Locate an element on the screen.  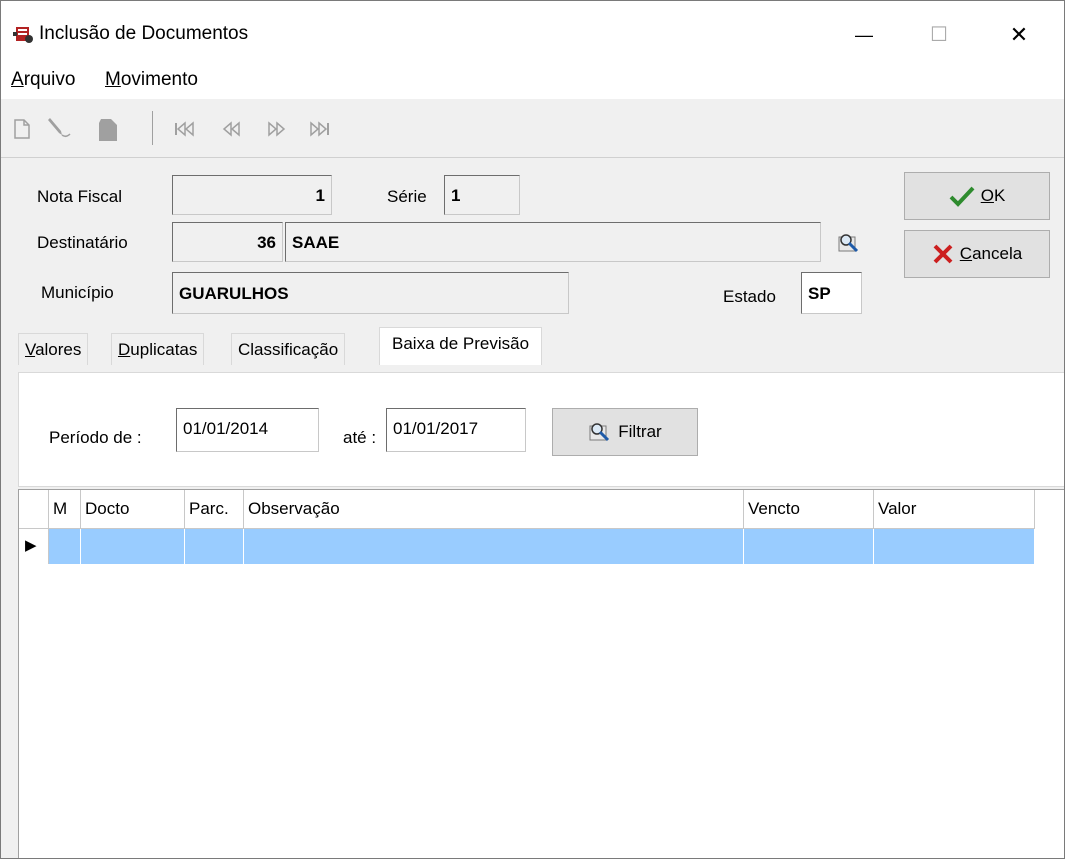
ok-button: OK is located at coordinates (977, 196).